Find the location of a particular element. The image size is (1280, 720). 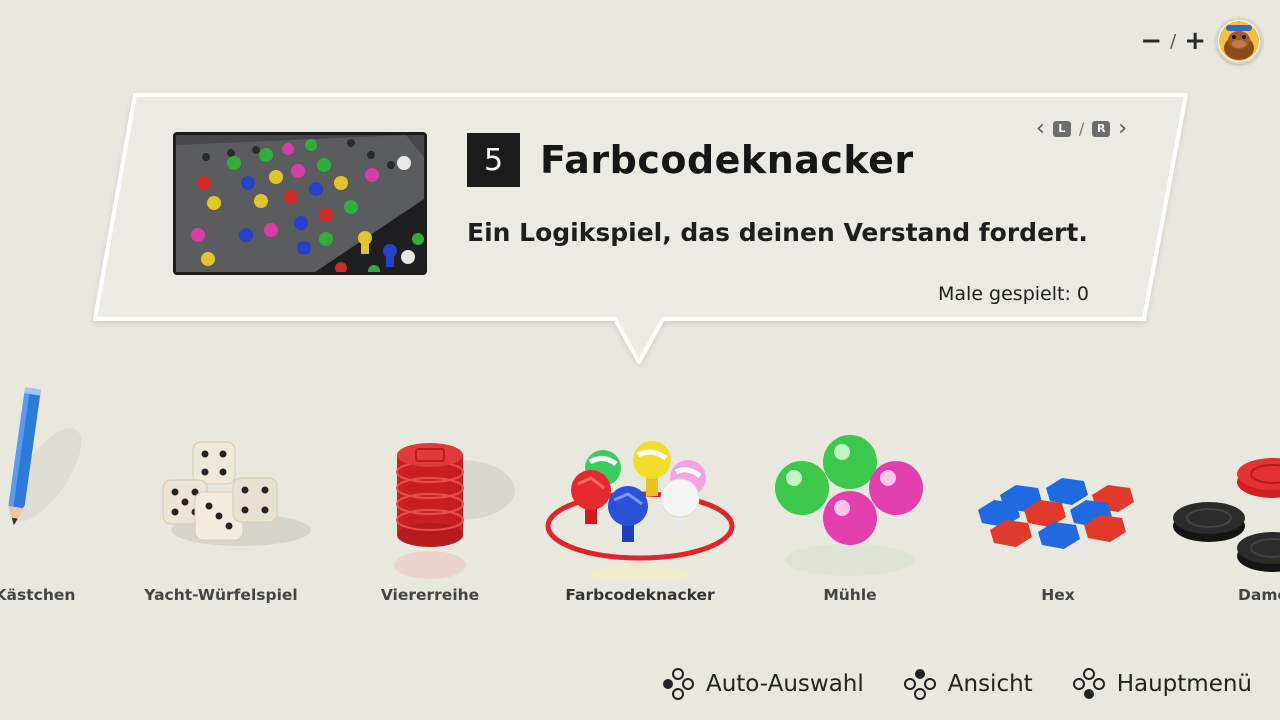

chevron-left-icon: ‹ is located at coordinates (1040, 128).